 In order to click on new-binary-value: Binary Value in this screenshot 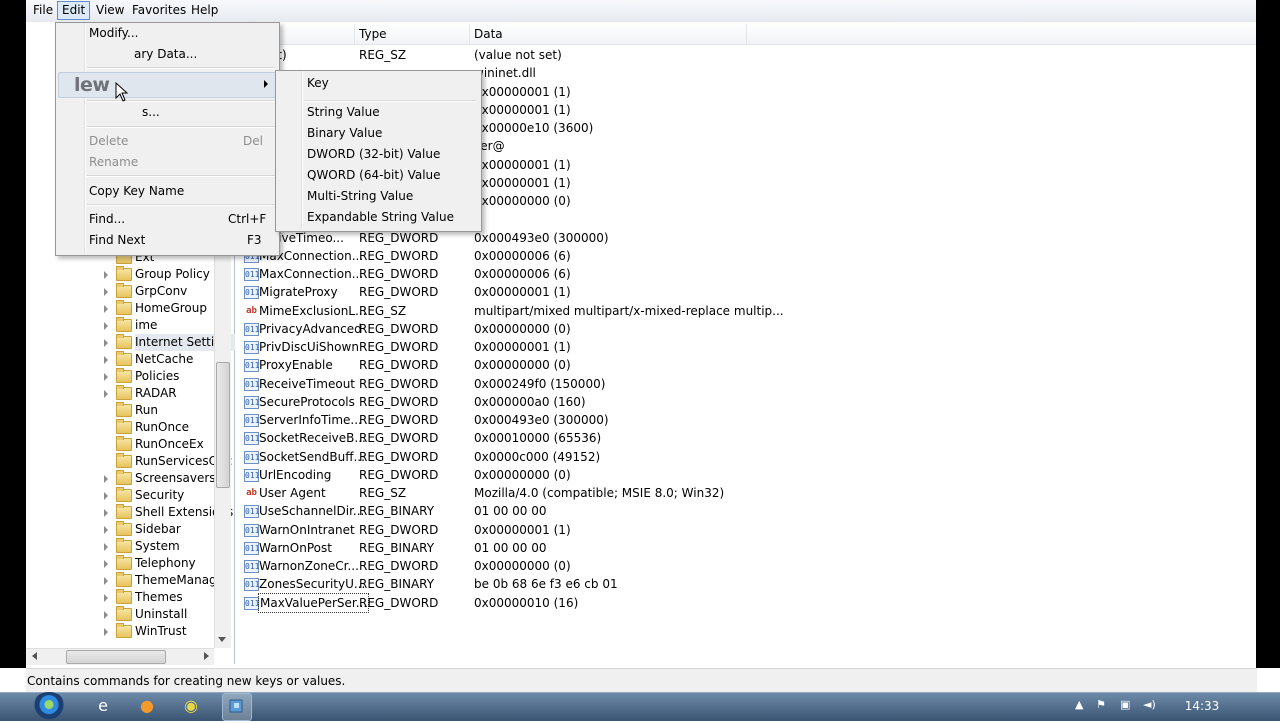, I will do `click(344, 133)`.